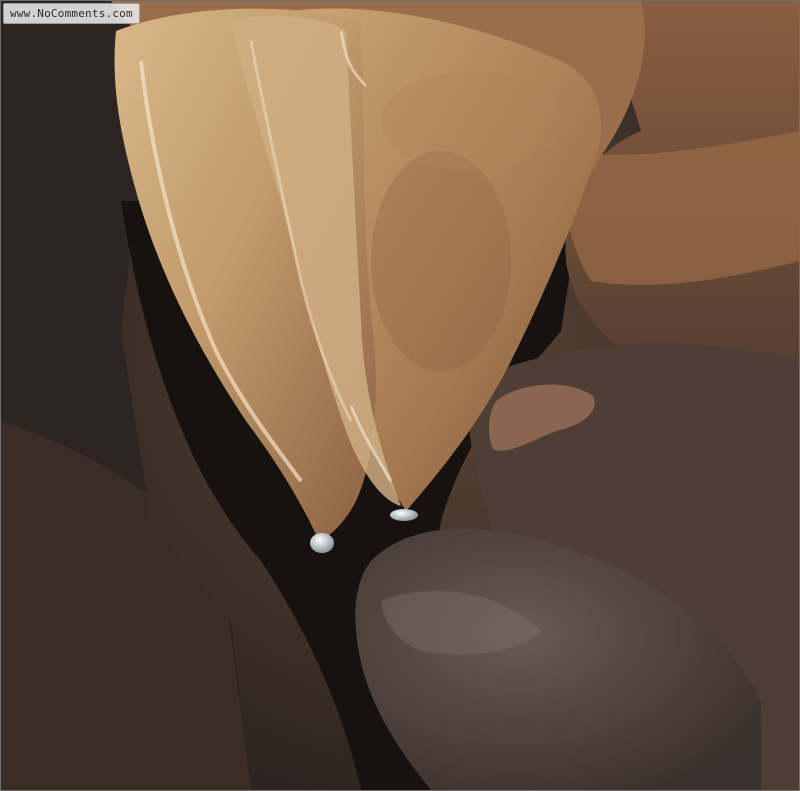 The image size is (800, 791). I want to click on lobe-texture, so click(471, 121).